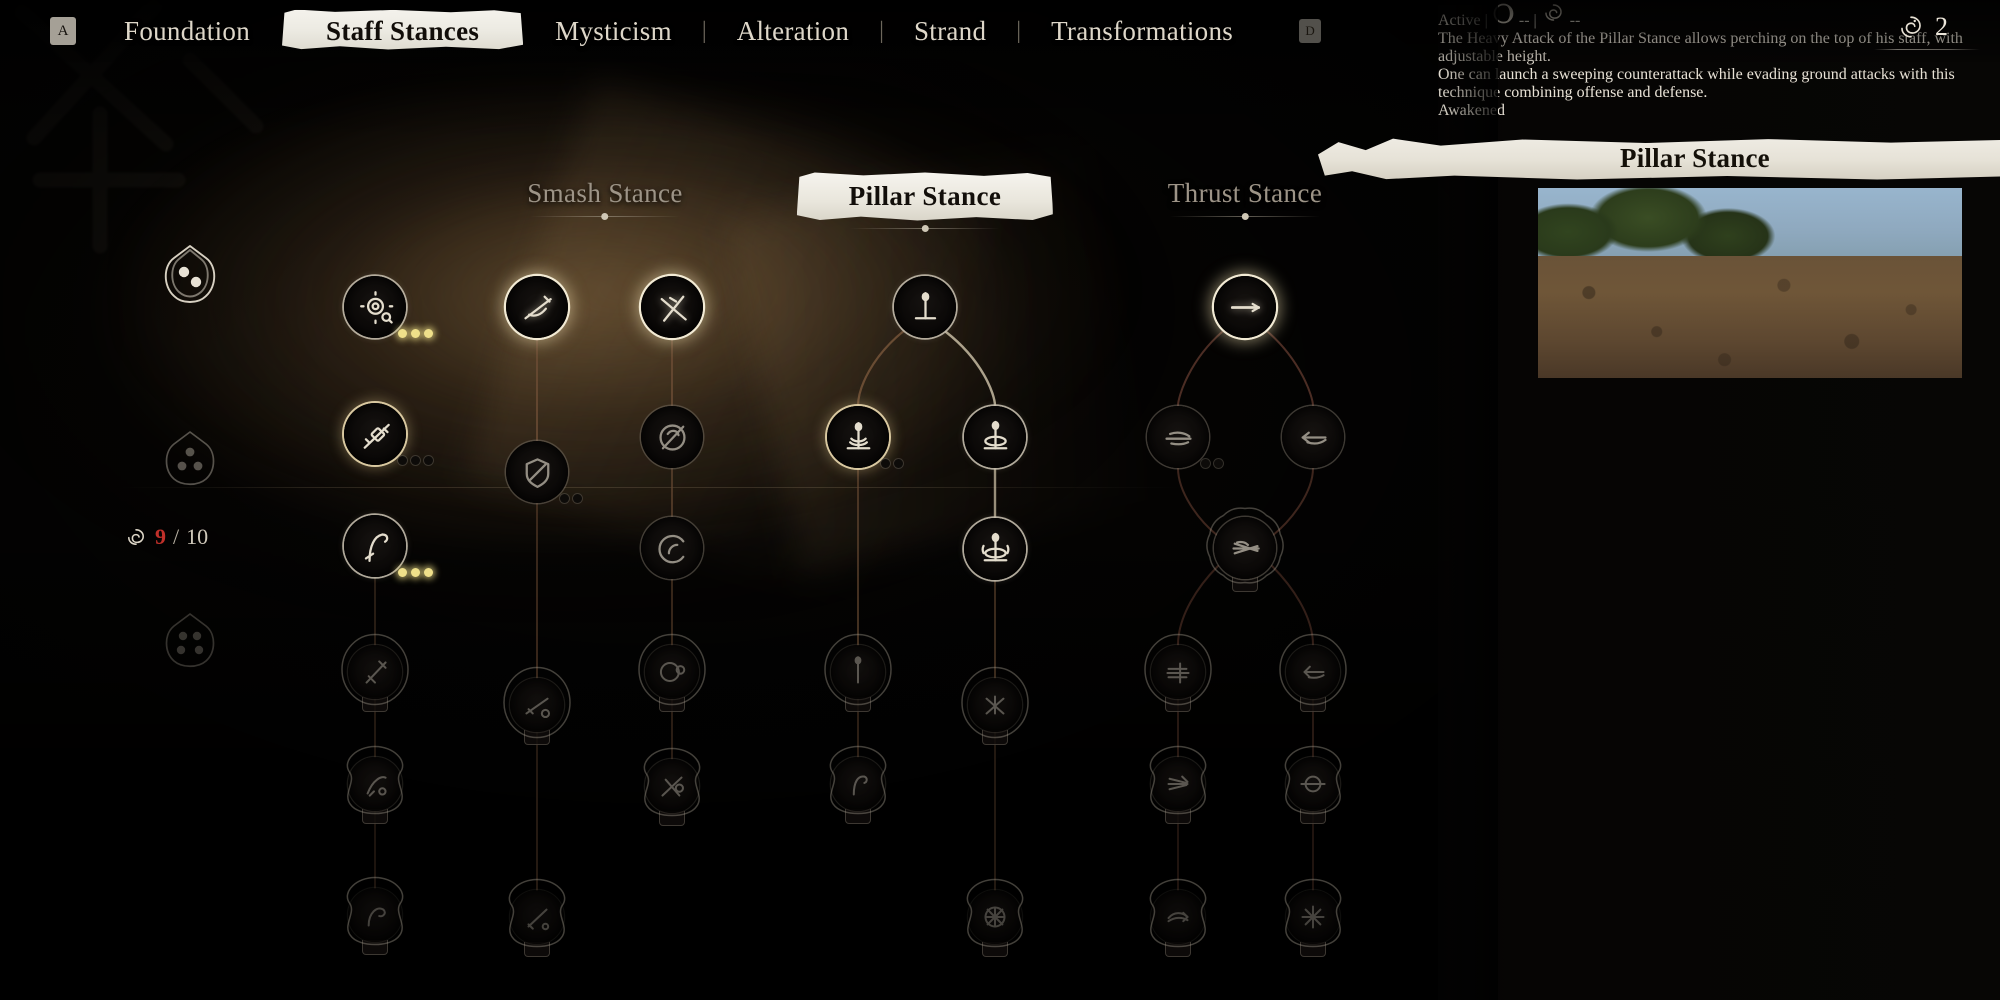 This screenshot has width=2000, height=1000. I want to click on tab-staff-stances: Staff Stances, so click(403, 31).